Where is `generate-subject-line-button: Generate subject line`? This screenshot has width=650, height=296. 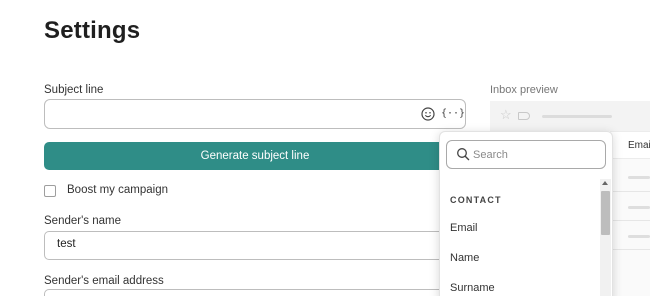 generate-subject-line-button: Generate subject line is located at coordinates (255, 156).